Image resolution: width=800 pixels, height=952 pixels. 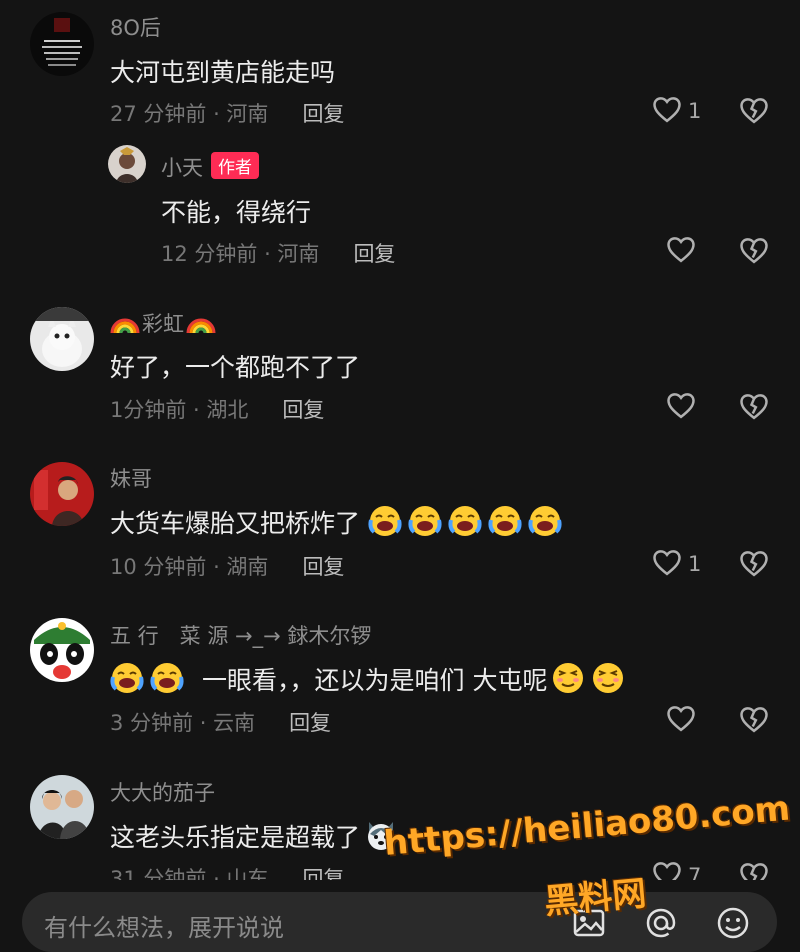 I want to click on watermark-url: https://heiliao80.com, so click(x=587, y=826).